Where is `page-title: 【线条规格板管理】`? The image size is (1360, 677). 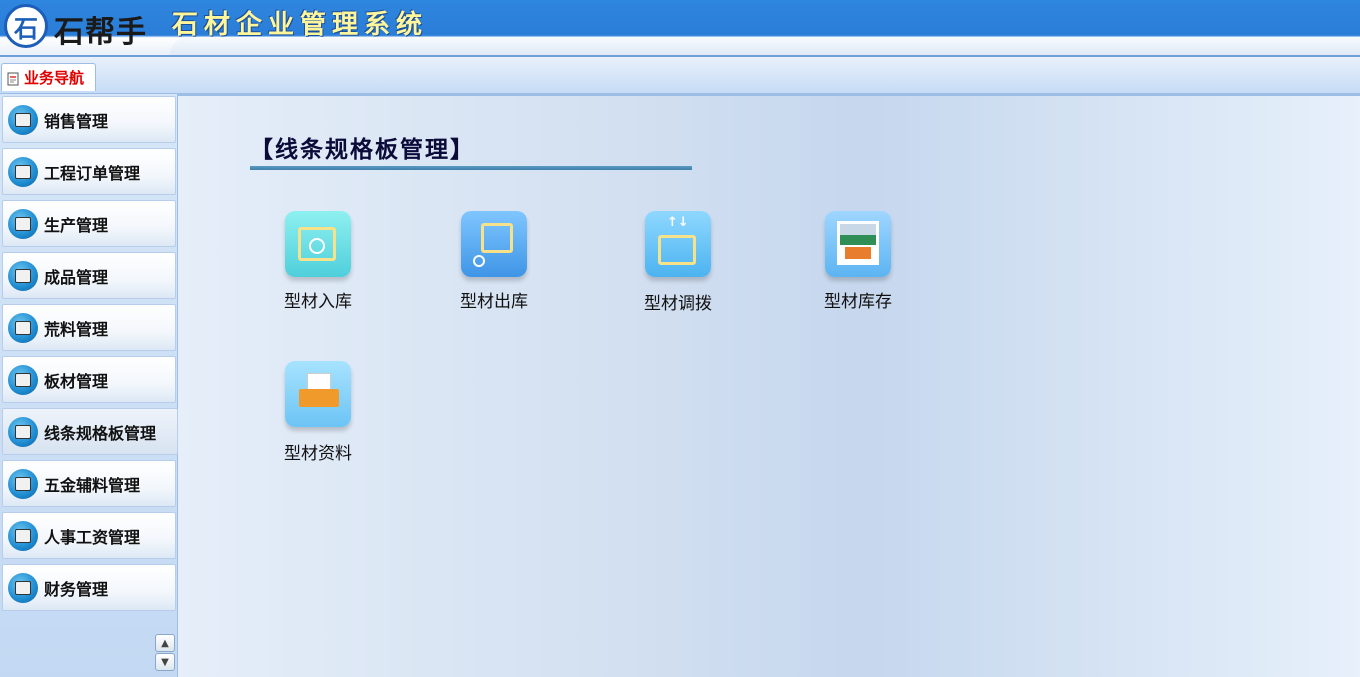 page-title: 【线条规格板管理】 is located at coordinates (362, 149).